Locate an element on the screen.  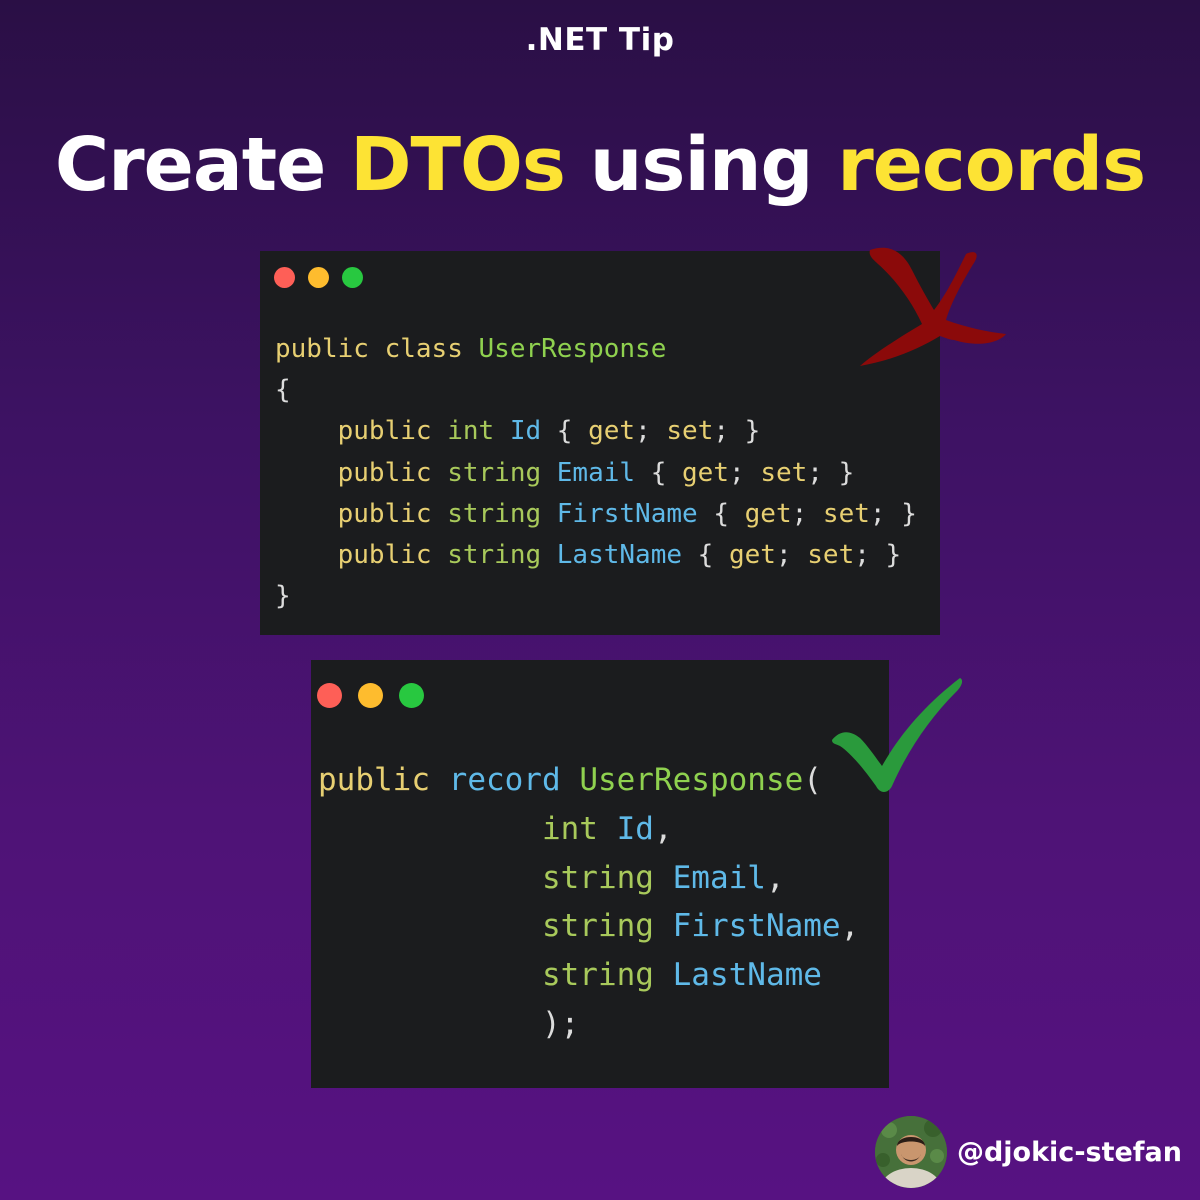
headline: Create DTOs using records is located at coordinates (600, 165).